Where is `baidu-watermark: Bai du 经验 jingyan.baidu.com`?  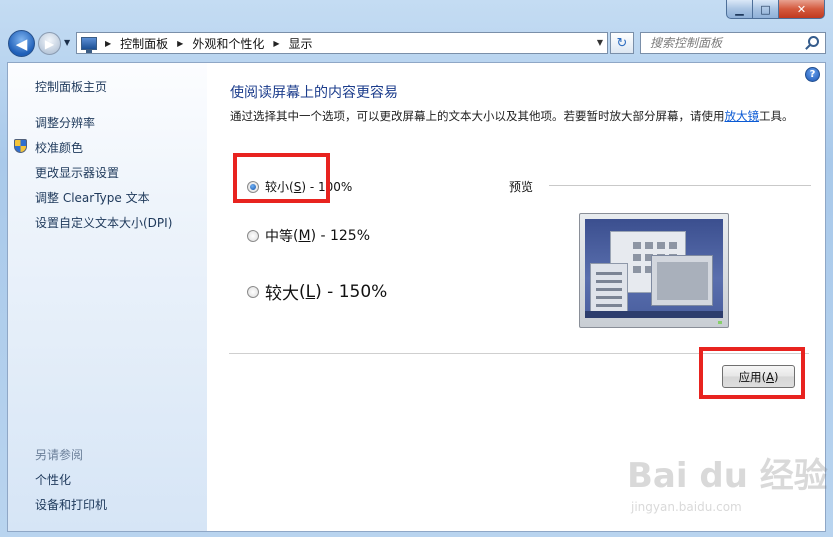 baidu-watermark: Bai du 经验 jingyan.baidu.com is located at coordinates (727, 481).